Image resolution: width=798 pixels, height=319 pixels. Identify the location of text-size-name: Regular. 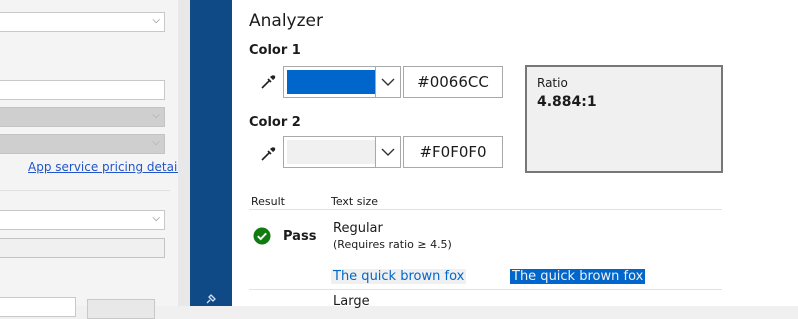
(358, 228).